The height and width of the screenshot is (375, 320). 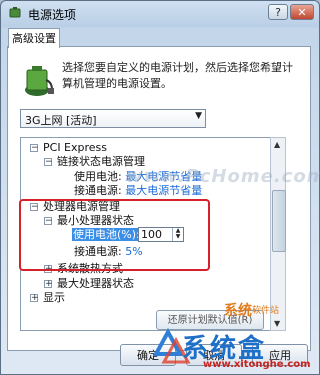 I want to click on description-text: 选择您要自定义的电源计划，然后选择您希望计算机管理的电源设置。, so click(x=177, y=75).